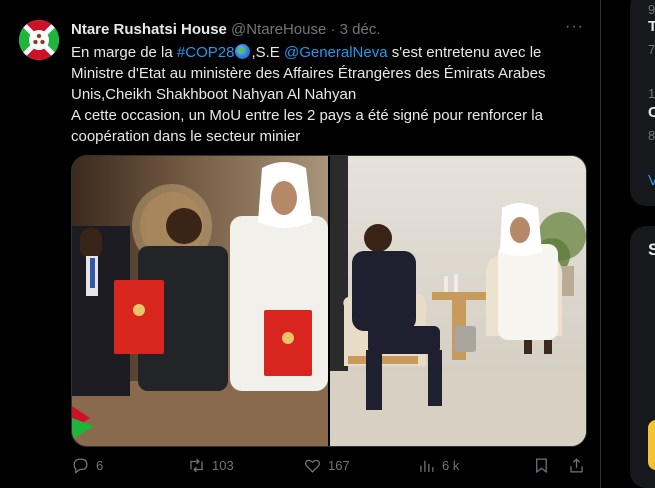 The height and width of the screenshot is (488, 655). I want to click on hashtag-link: #COP28, so click(206, 52).